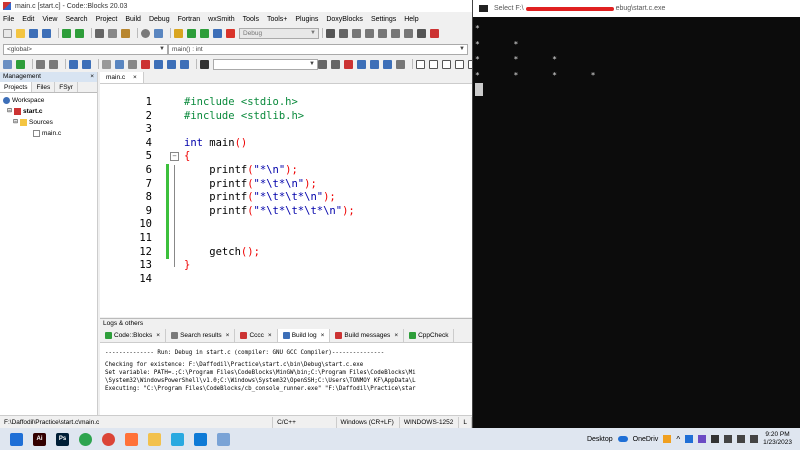 The height and width of the screenshot is (450, 800). Describe the element at coordinates (85, 439) in the screenshot. I see `chrome-icon` at that location.